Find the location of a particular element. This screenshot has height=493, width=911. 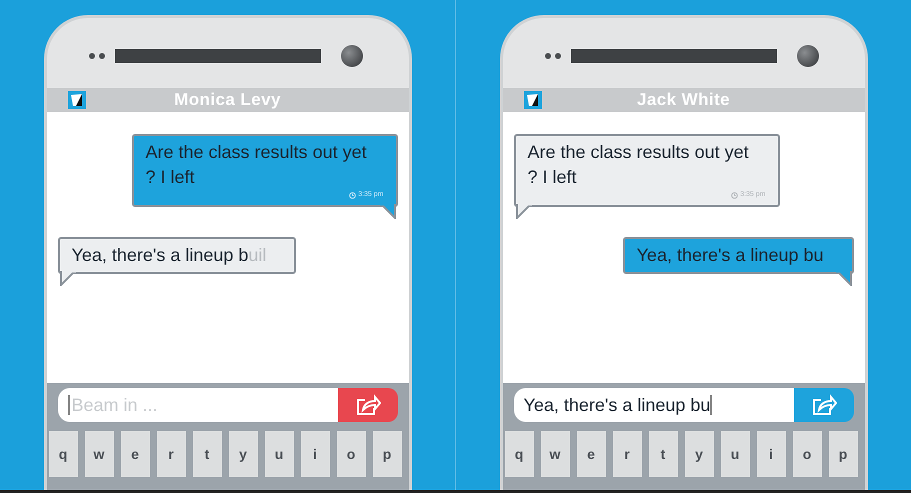

input-text: Yea, there's a lineup bu is located at coordinates (617, 405).